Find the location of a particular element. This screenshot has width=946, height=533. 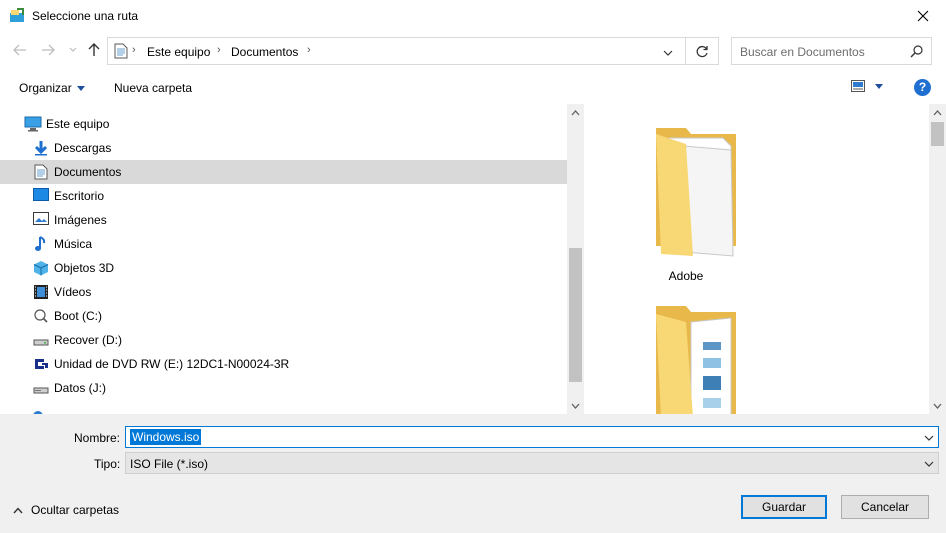

dvd-icon is located at coordinates (41, 364).